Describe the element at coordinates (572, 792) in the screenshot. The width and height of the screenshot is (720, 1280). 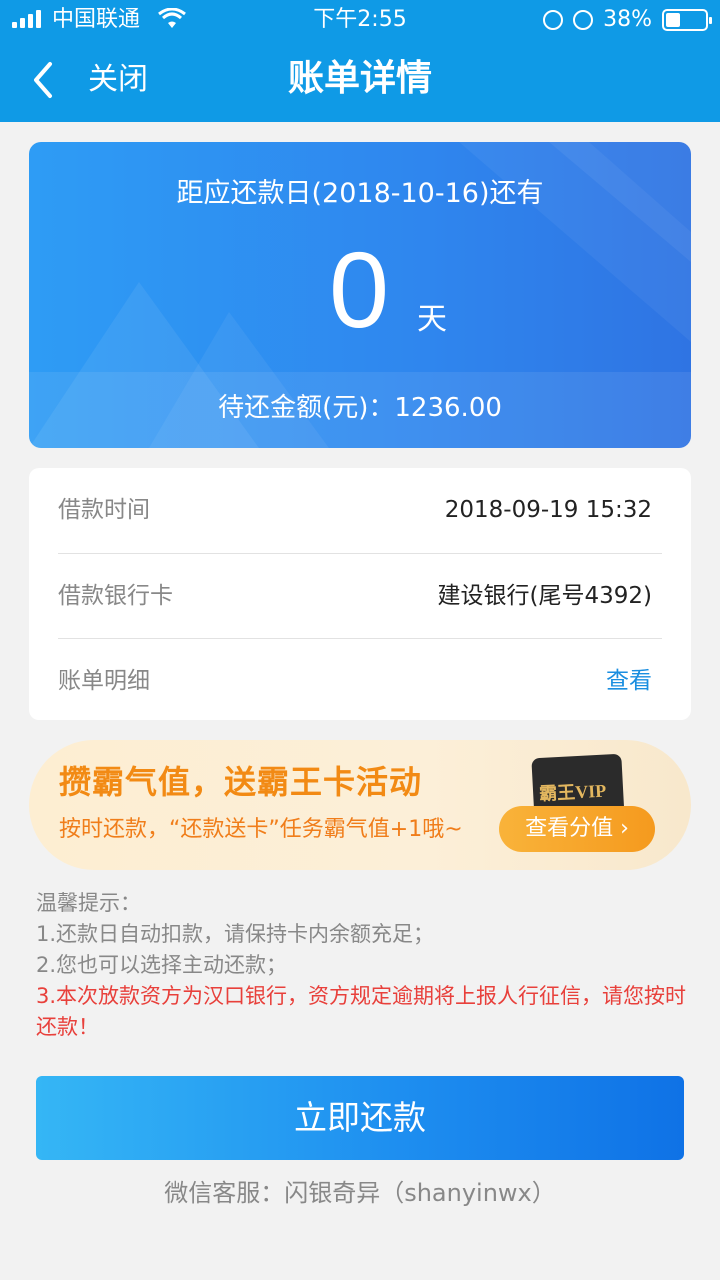
I see `vip-card-label: 霸王VIP` at that location.